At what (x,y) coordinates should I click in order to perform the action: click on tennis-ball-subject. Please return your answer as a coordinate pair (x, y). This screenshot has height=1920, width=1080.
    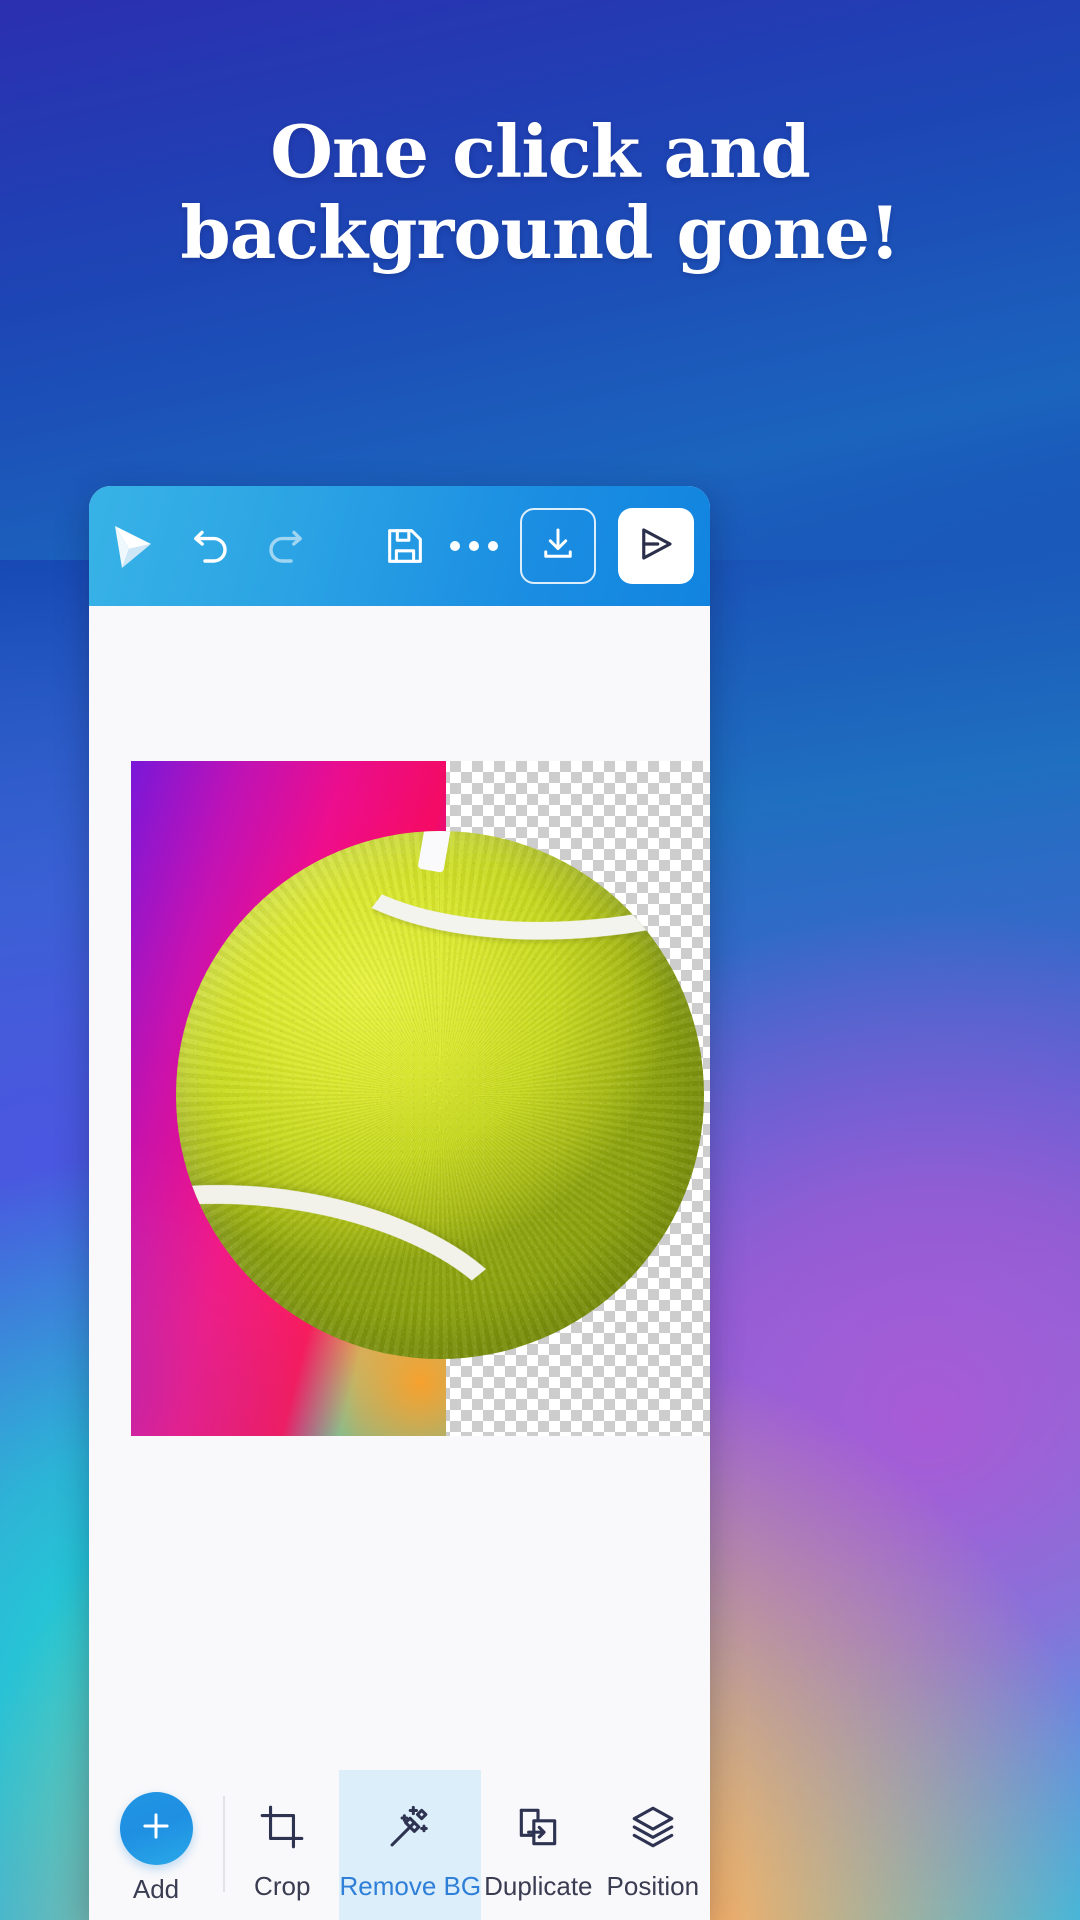
    Looking at the image, I should click on (440, 1095).